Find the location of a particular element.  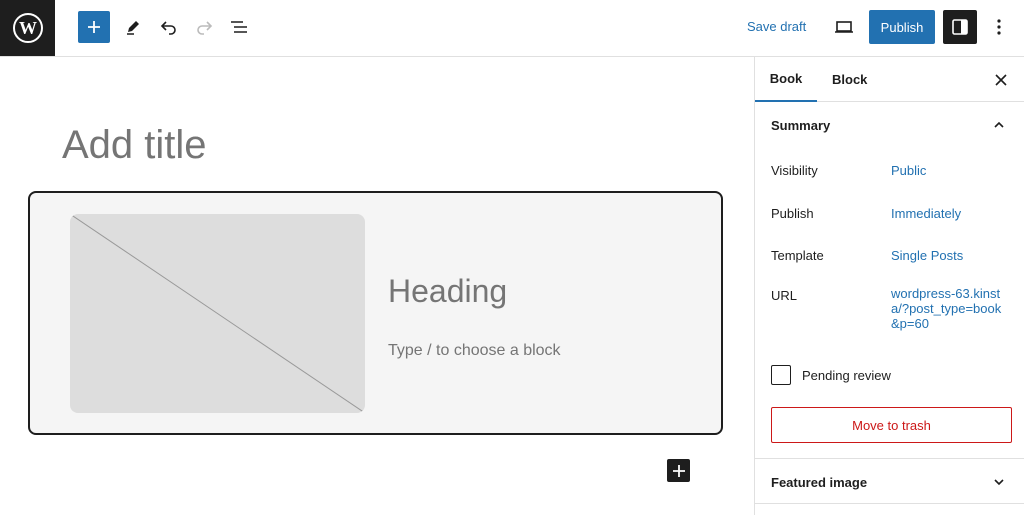

list-view-icon is located at coordinates (239, 27).